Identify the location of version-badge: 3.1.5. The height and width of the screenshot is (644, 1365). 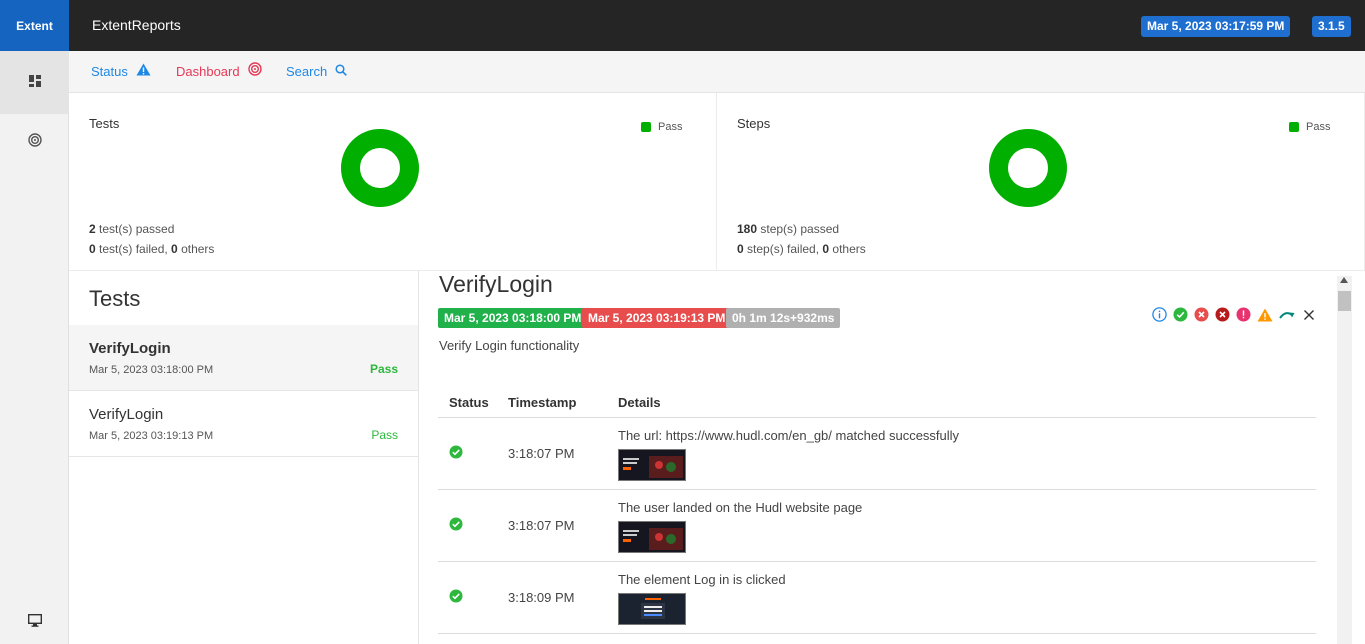
(1331, 26).